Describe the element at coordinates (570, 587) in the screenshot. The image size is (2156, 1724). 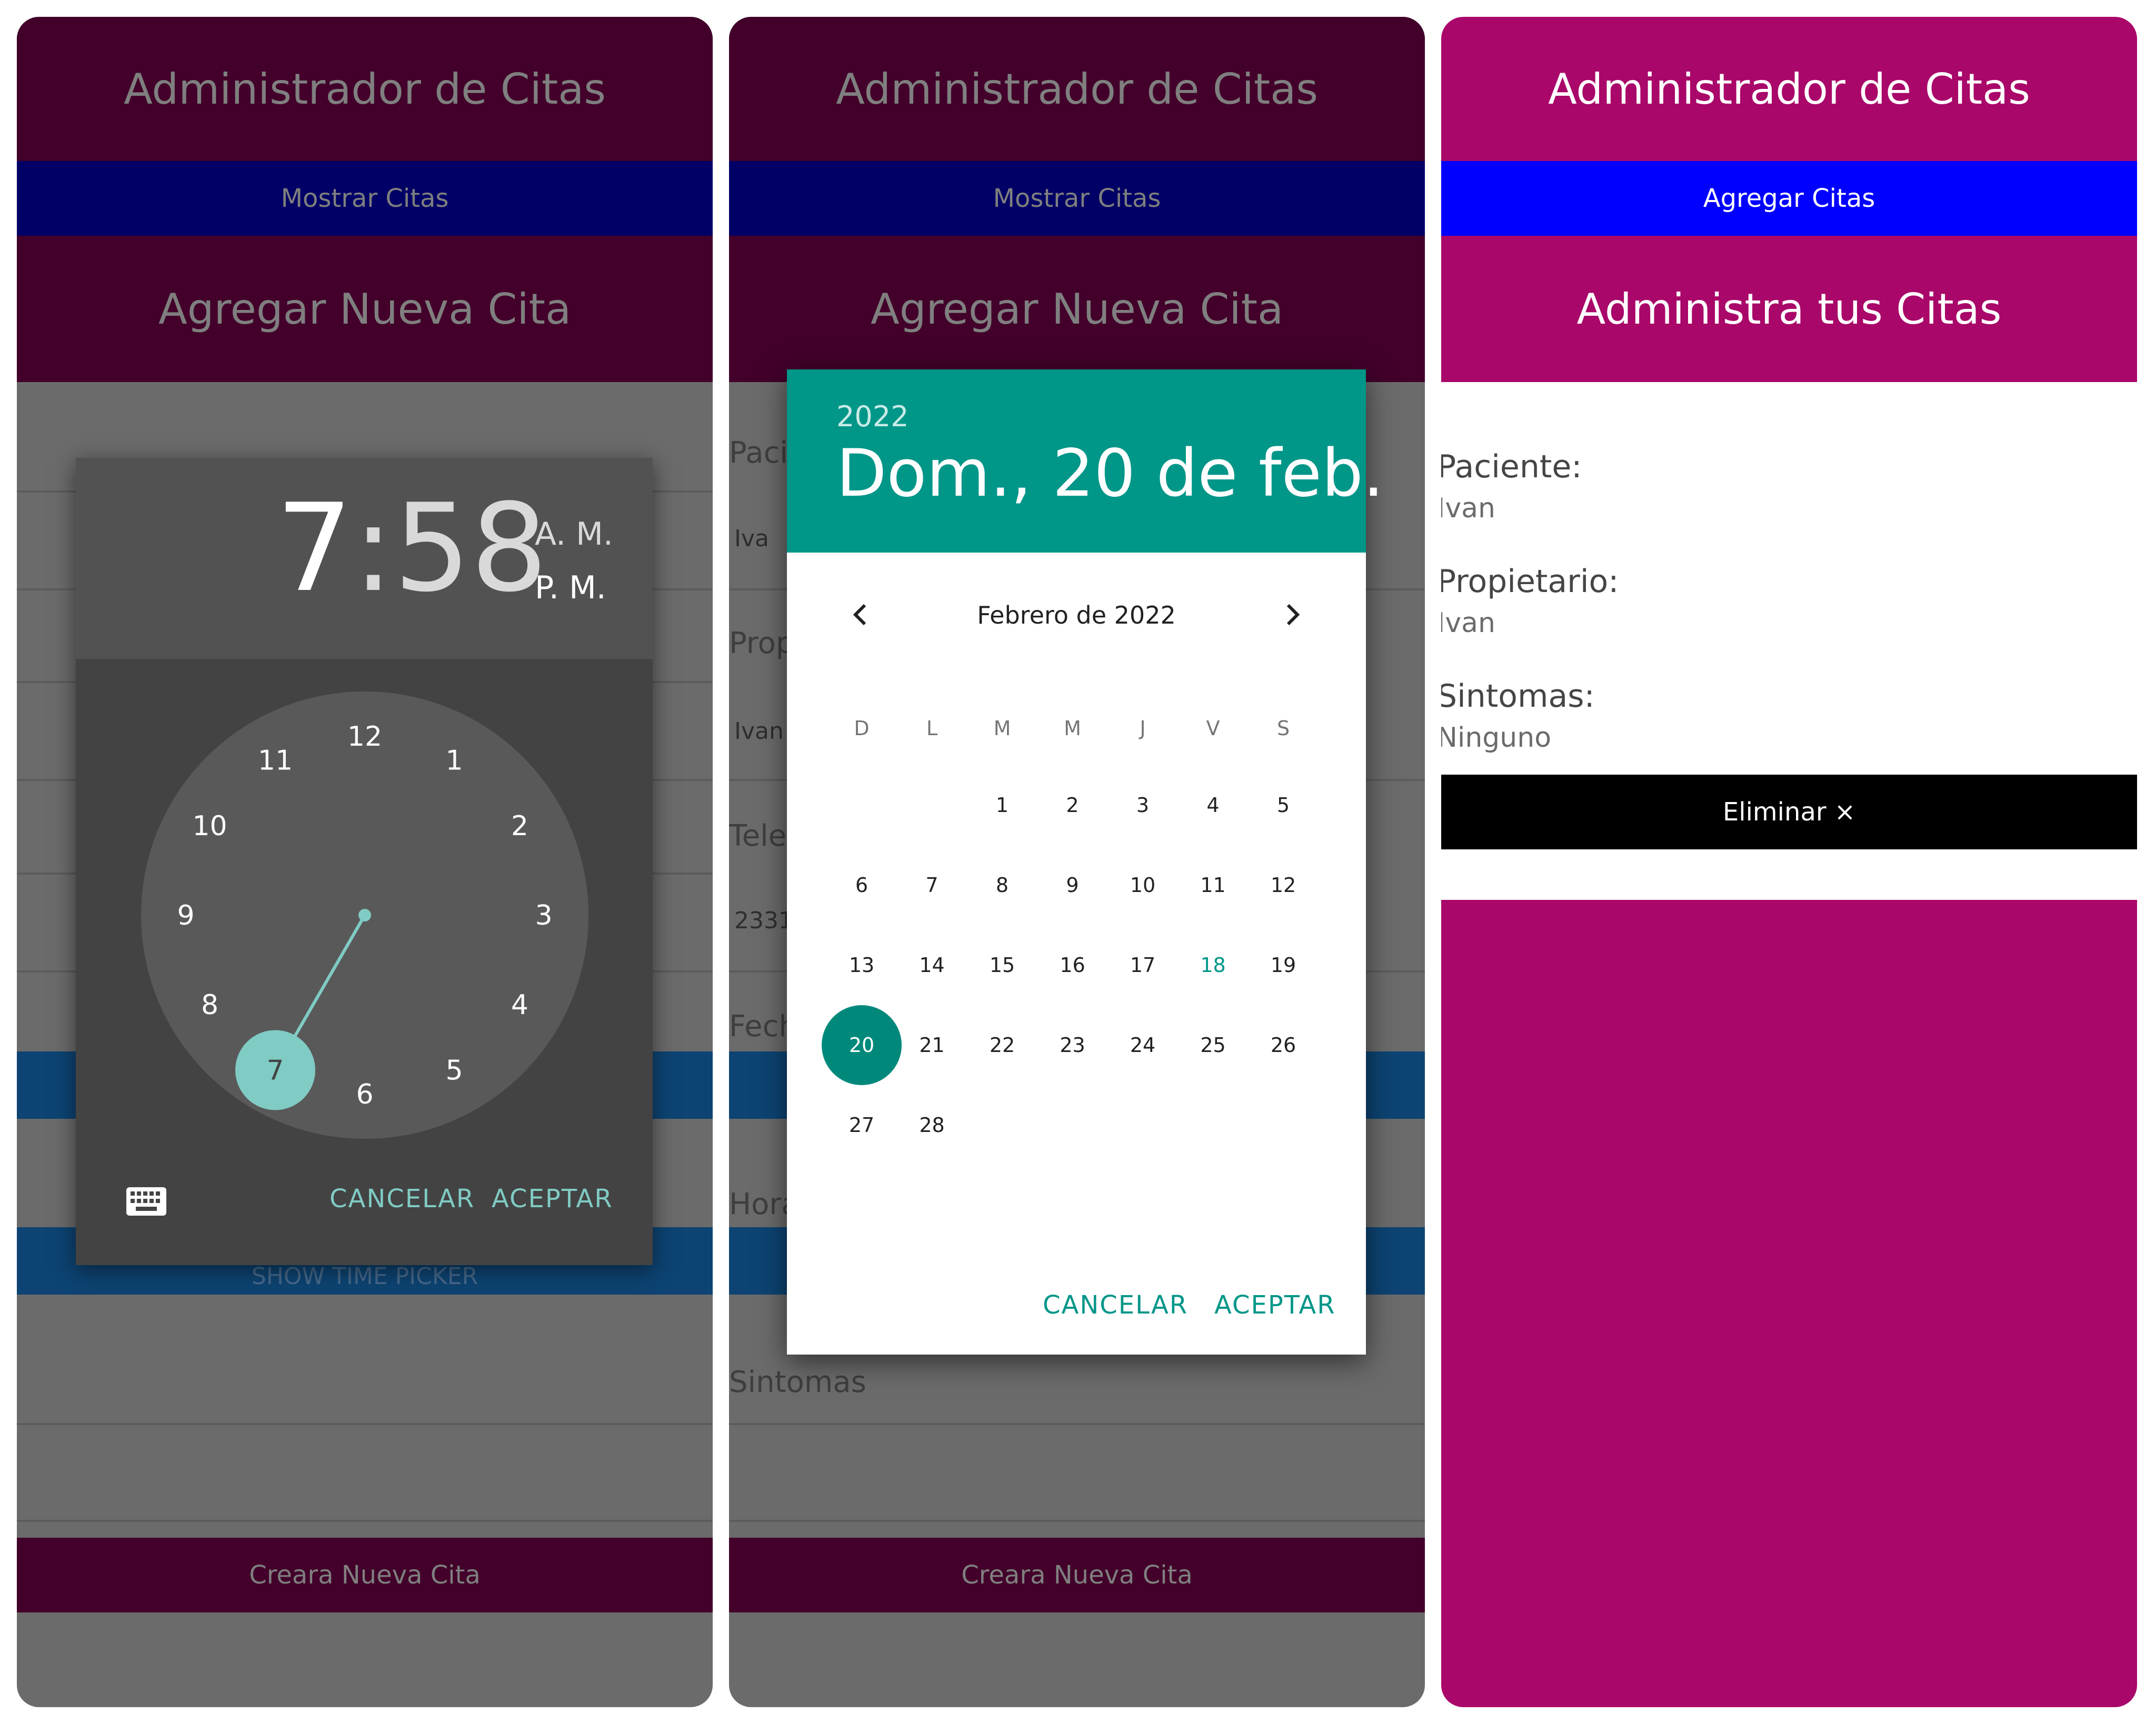
I see `pm-toggle: P. M.` at that location.